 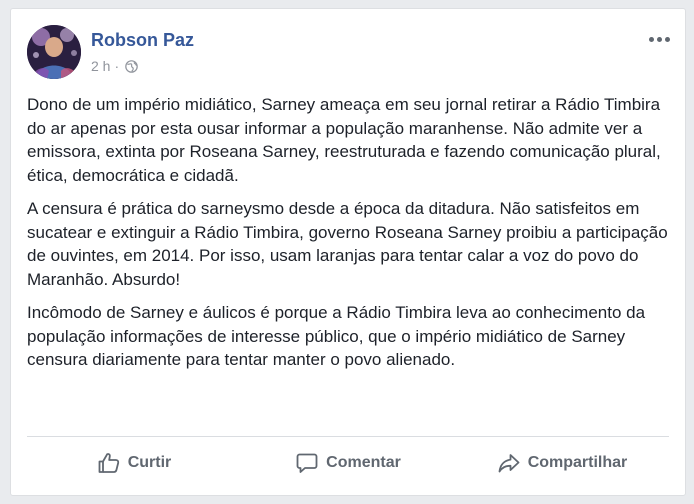 What do you see at coordinates (348, 436) in the screenshot?
I see `actions-divider` at bounding box center [348, 436].